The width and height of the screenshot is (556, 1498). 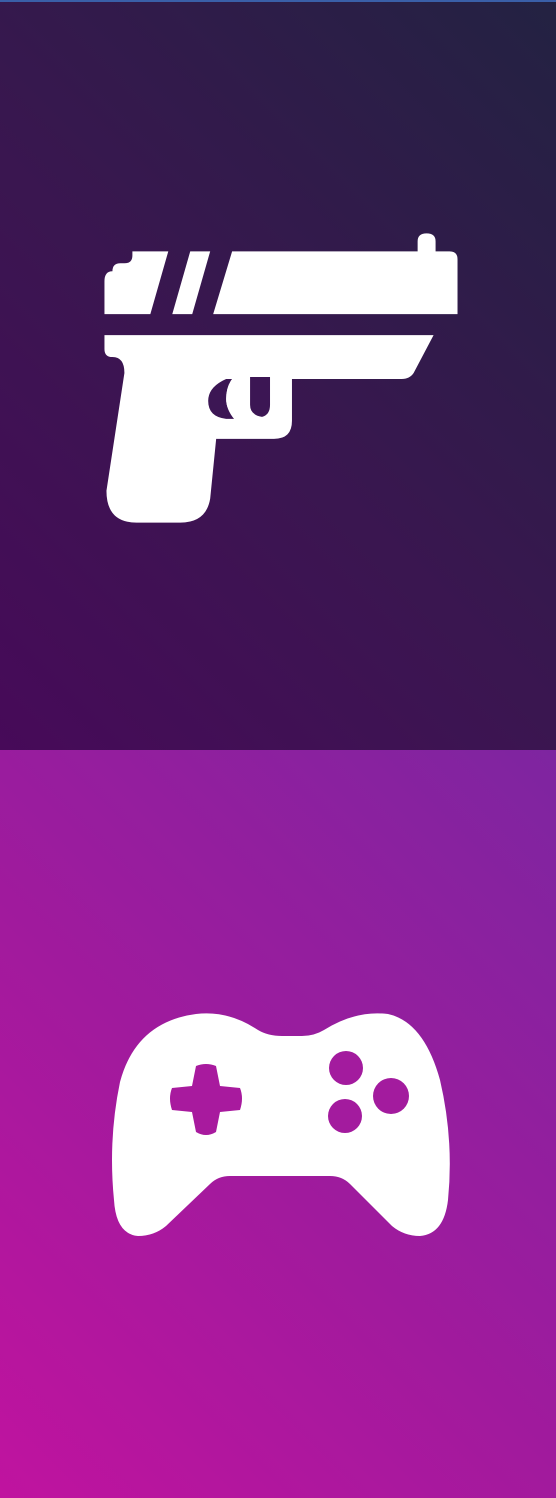 I want to click on pistol-icon, so click(x=281, y=378).